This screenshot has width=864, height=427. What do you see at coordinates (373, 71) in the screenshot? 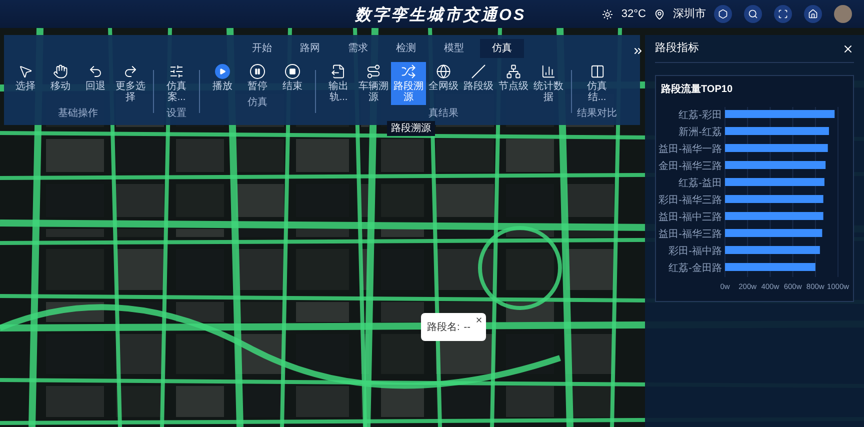
I see `route-icon` at bounding box center [373, 71].